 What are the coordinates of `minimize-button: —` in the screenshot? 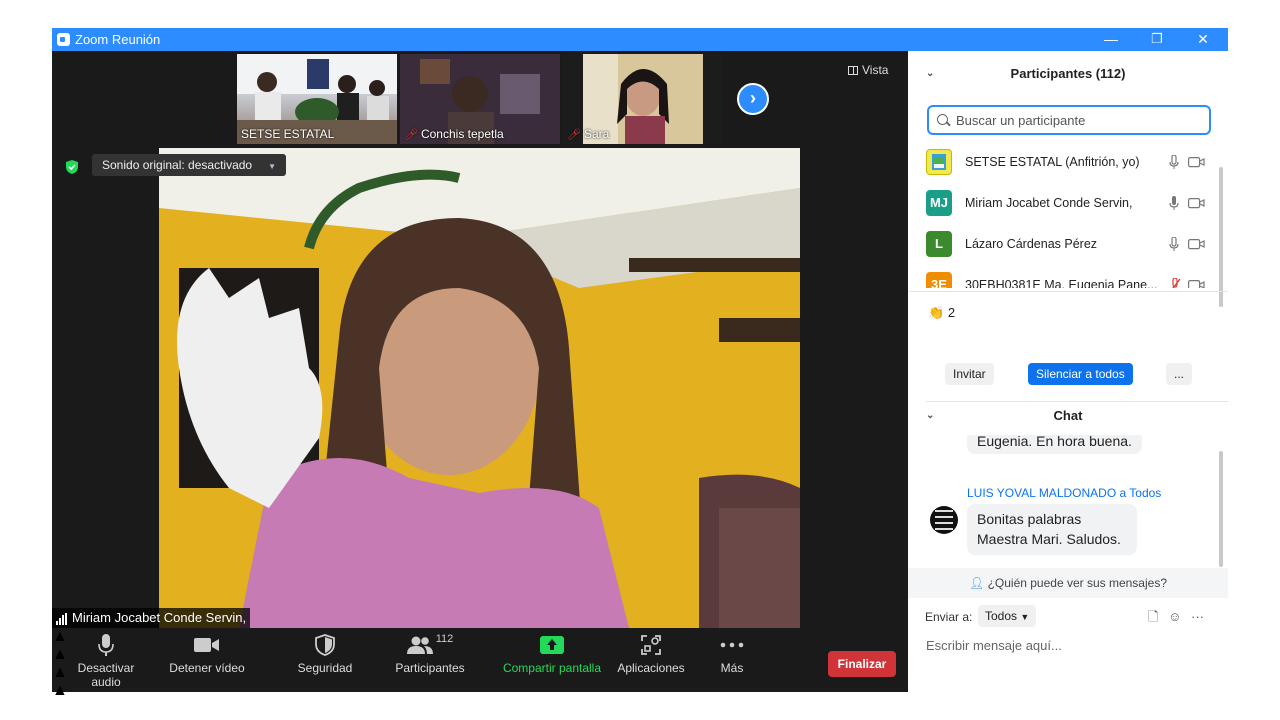 It's located at (1111, 39).